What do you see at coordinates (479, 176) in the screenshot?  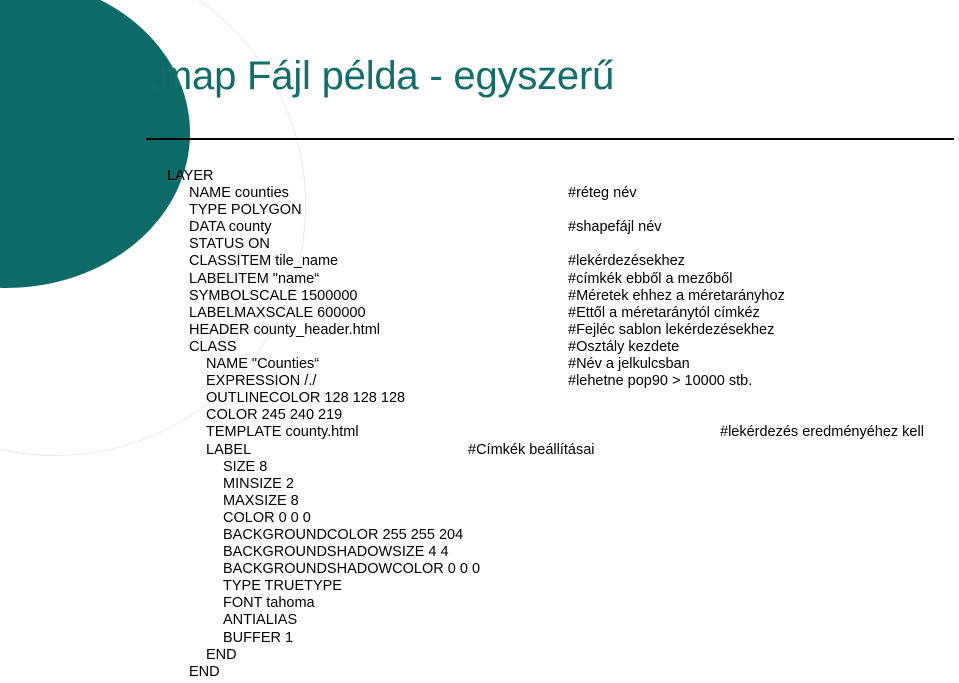 I see `code-line: LAYER` at bounding box center [479, 176].